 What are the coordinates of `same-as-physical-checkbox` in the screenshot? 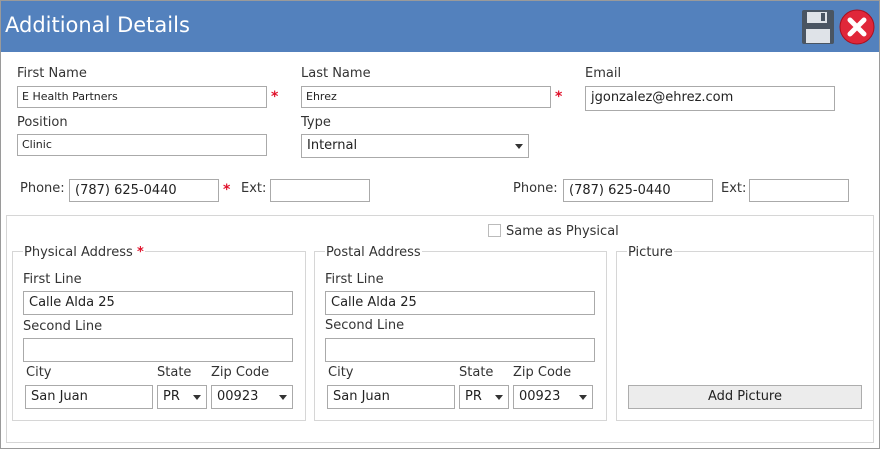 It's located at (494, 230).